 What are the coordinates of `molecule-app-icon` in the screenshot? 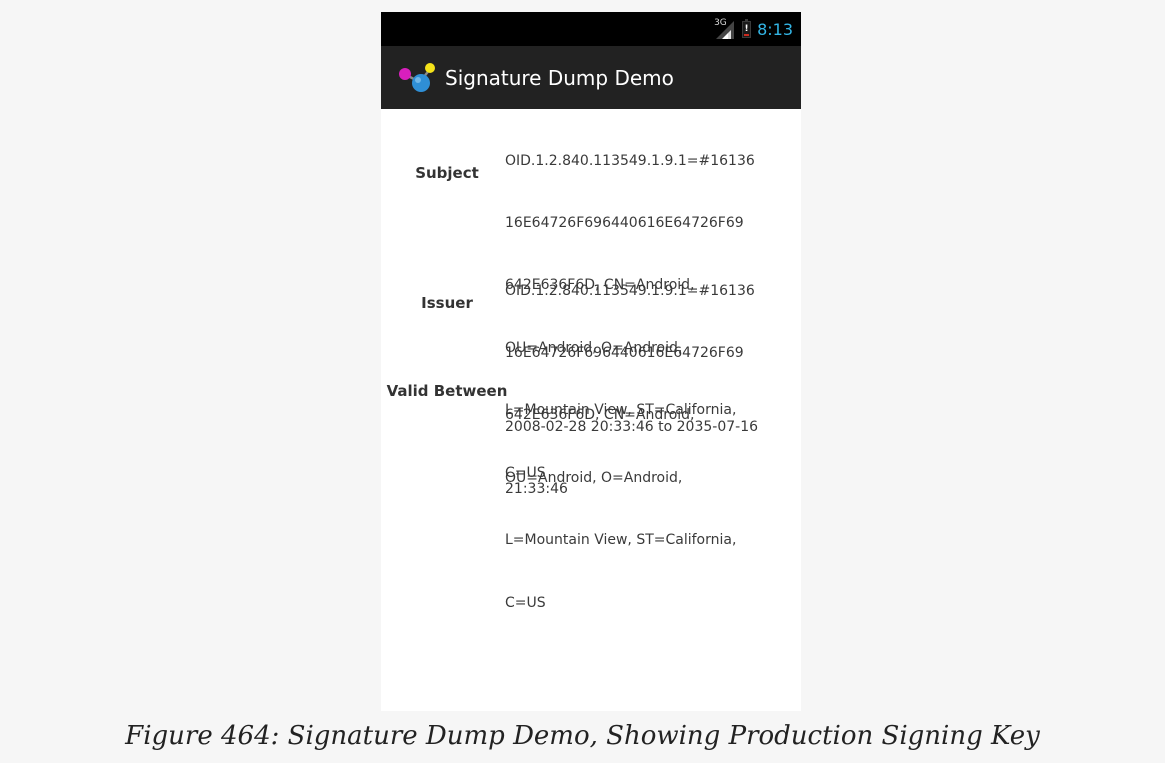 It's located at (418, 78).